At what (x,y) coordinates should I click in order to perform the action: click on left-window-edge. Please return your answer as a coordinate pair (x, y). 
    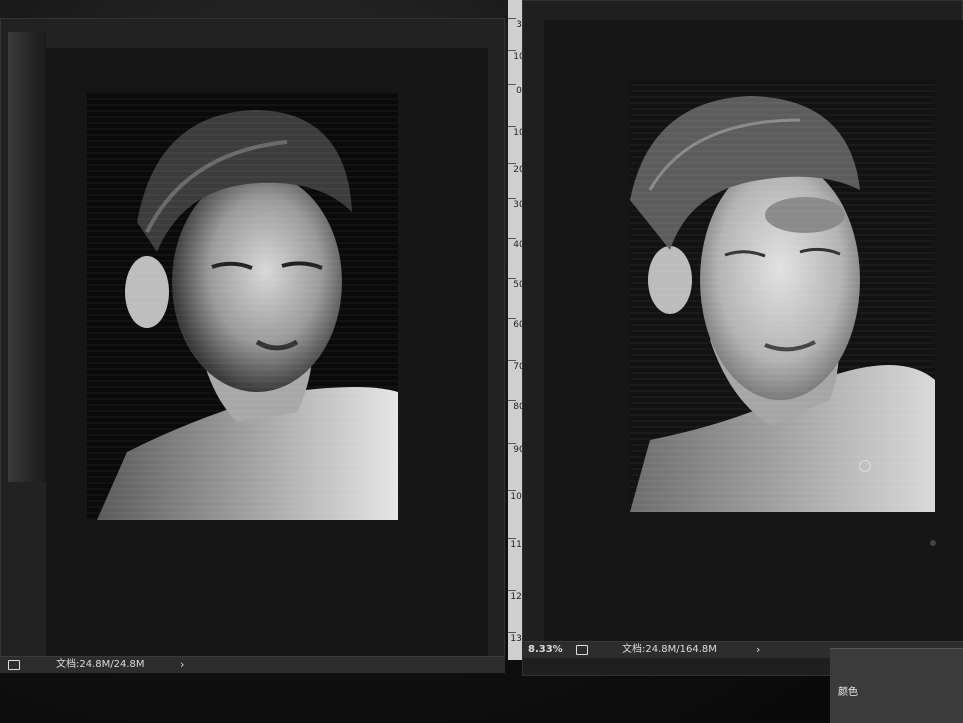
    Looking at the image, I should click on (27, 257).